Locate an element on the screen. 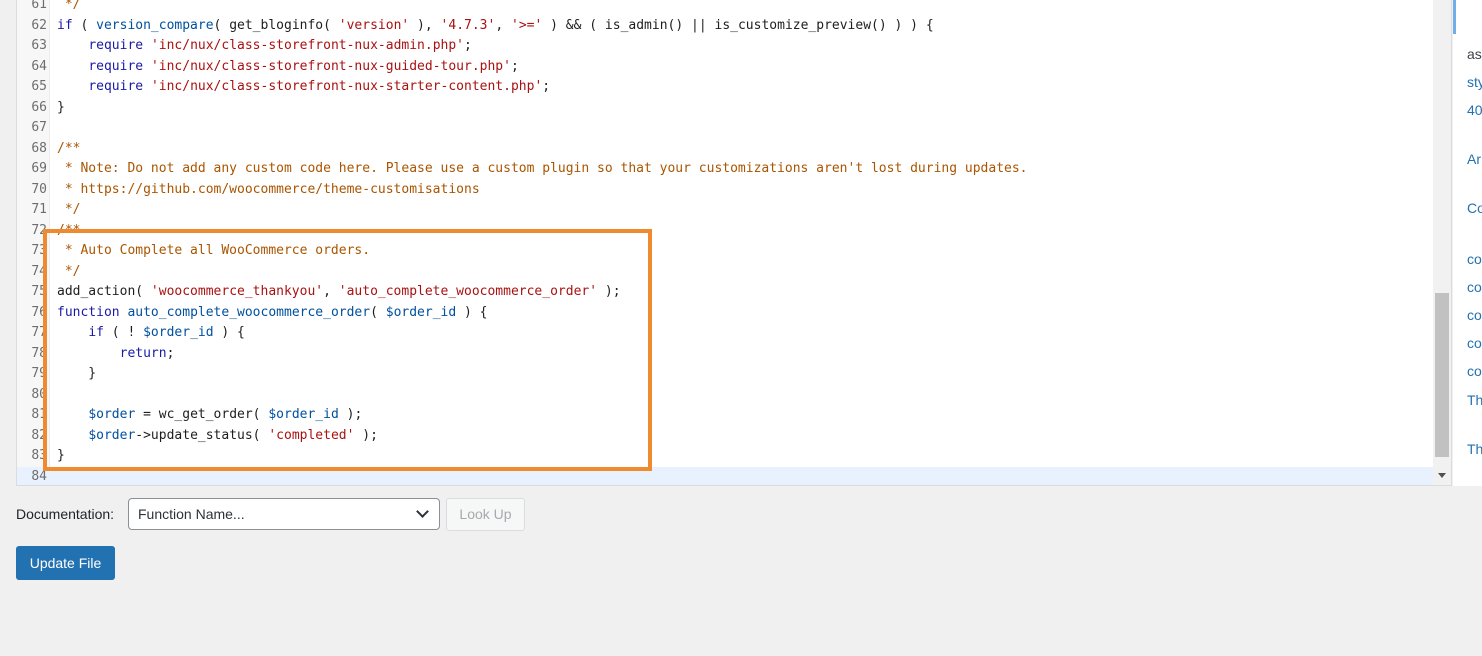  code-text: */ is located at coordinates (69, 272).